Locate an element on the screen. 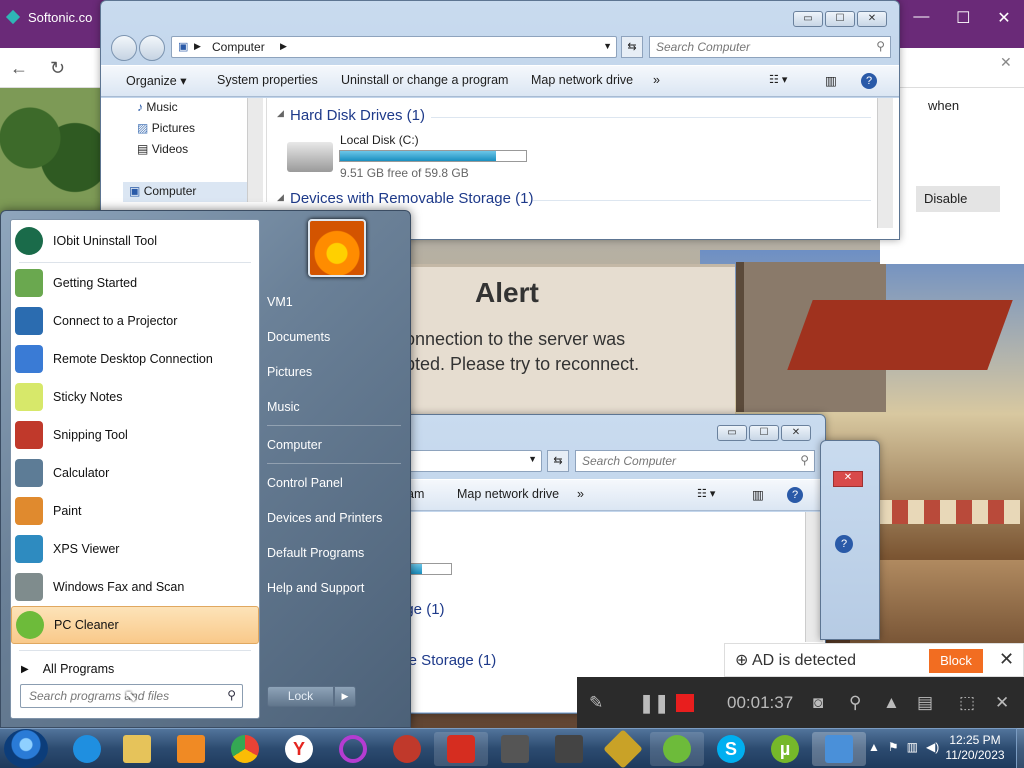 The height and width of the screenshot is (768, 1024). action-center-icon: ⚑ is located at coordinates (893, 749).